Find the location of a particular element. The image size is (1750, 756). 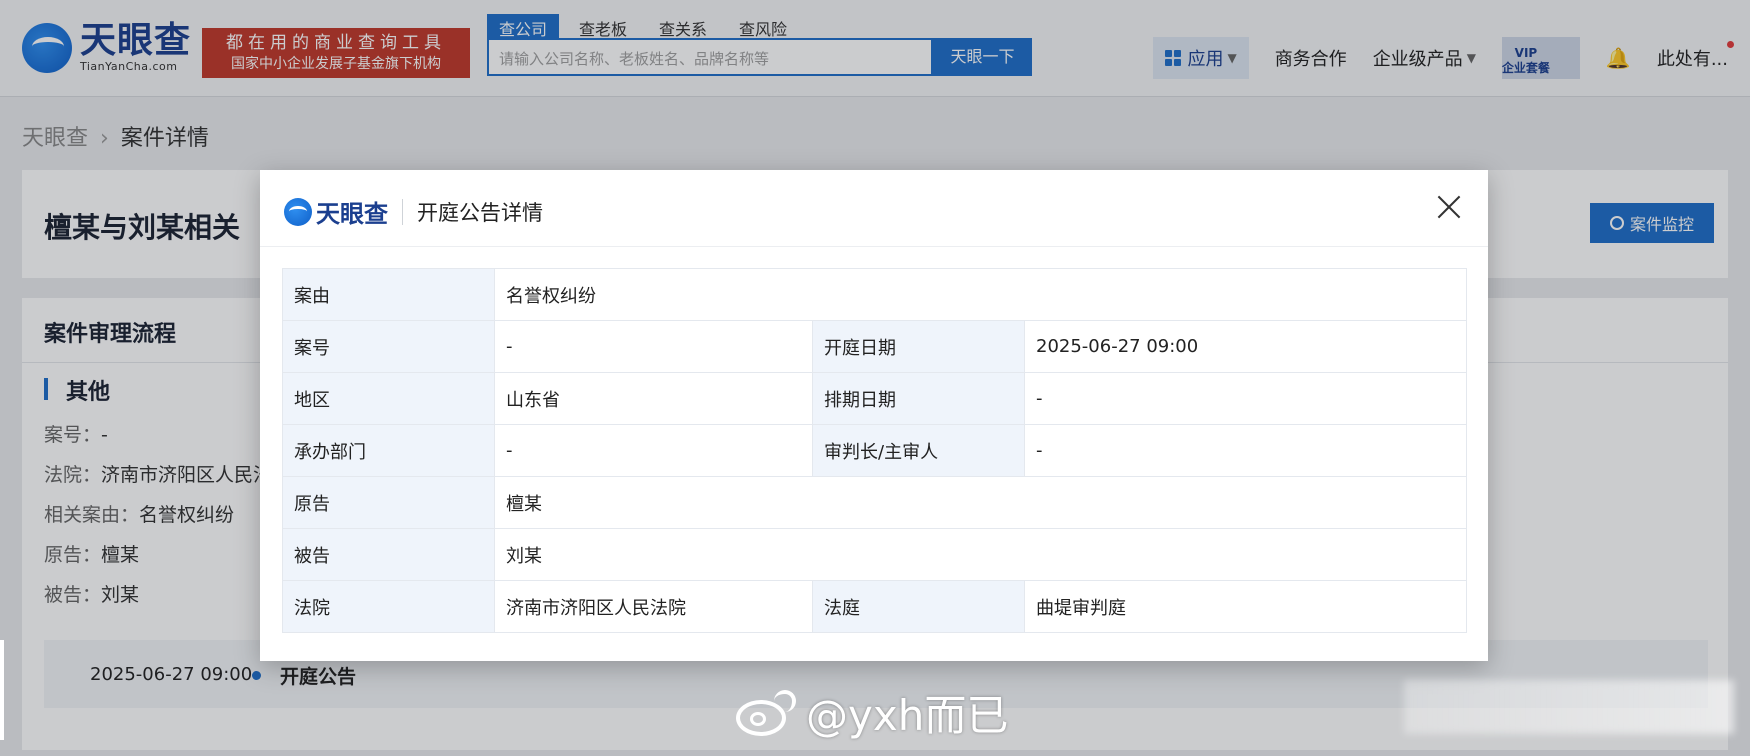

table-row: 被告 刘某 is located at coordinates (875, 554).